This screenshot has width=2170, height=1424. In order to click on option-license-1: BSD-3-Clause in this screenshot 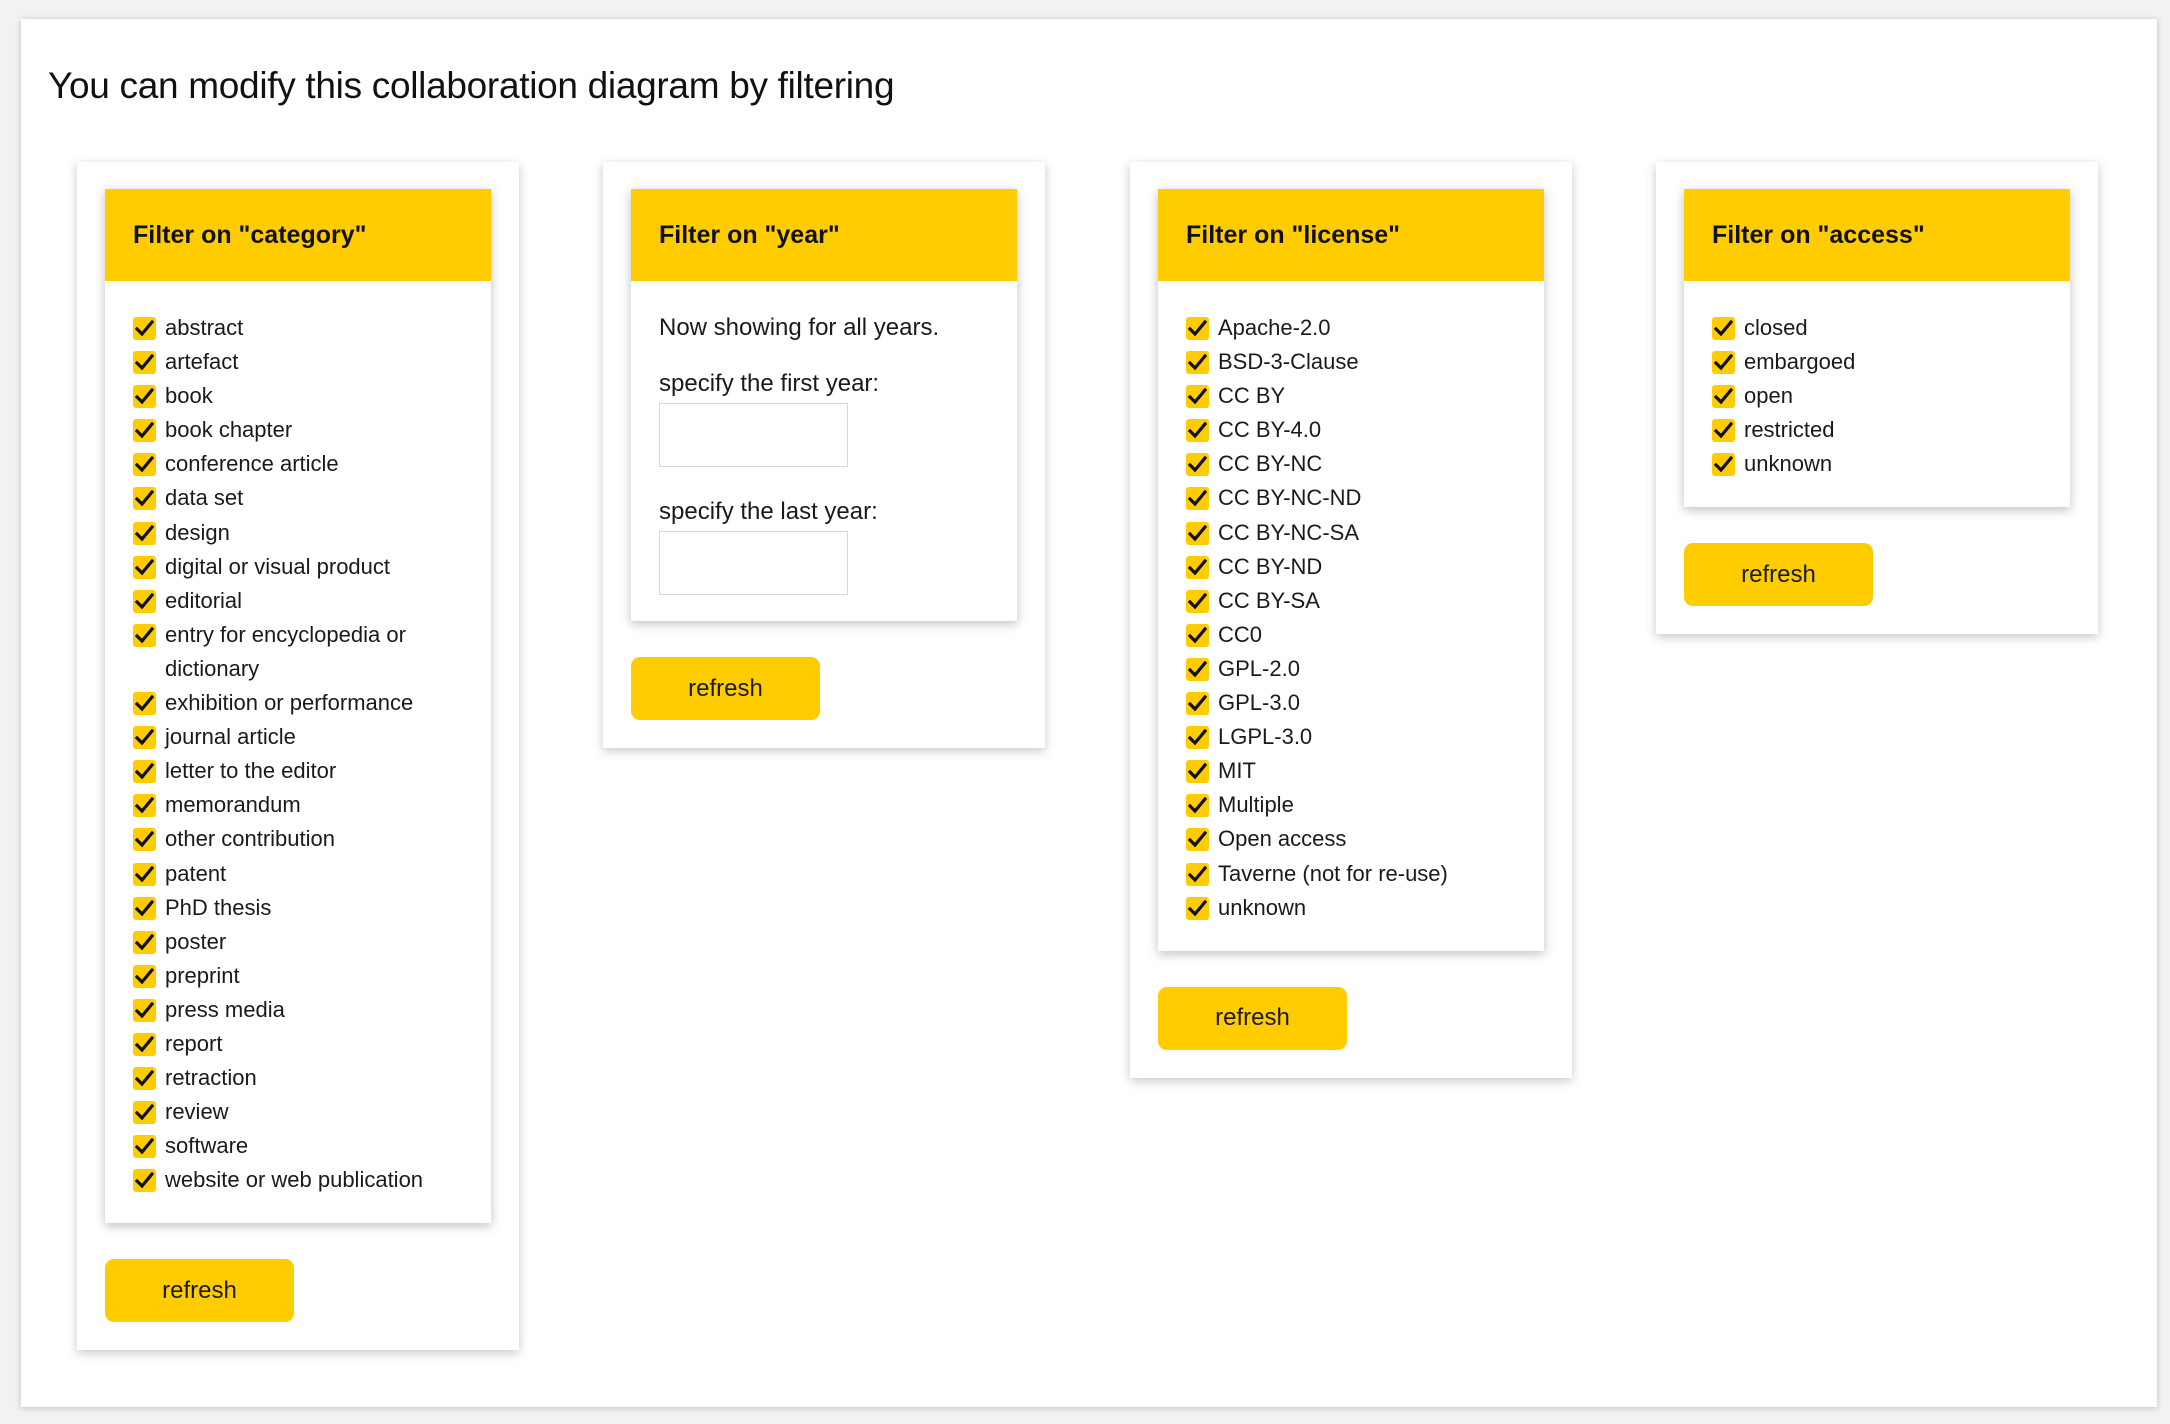, I will do `click(1351, 362)`.